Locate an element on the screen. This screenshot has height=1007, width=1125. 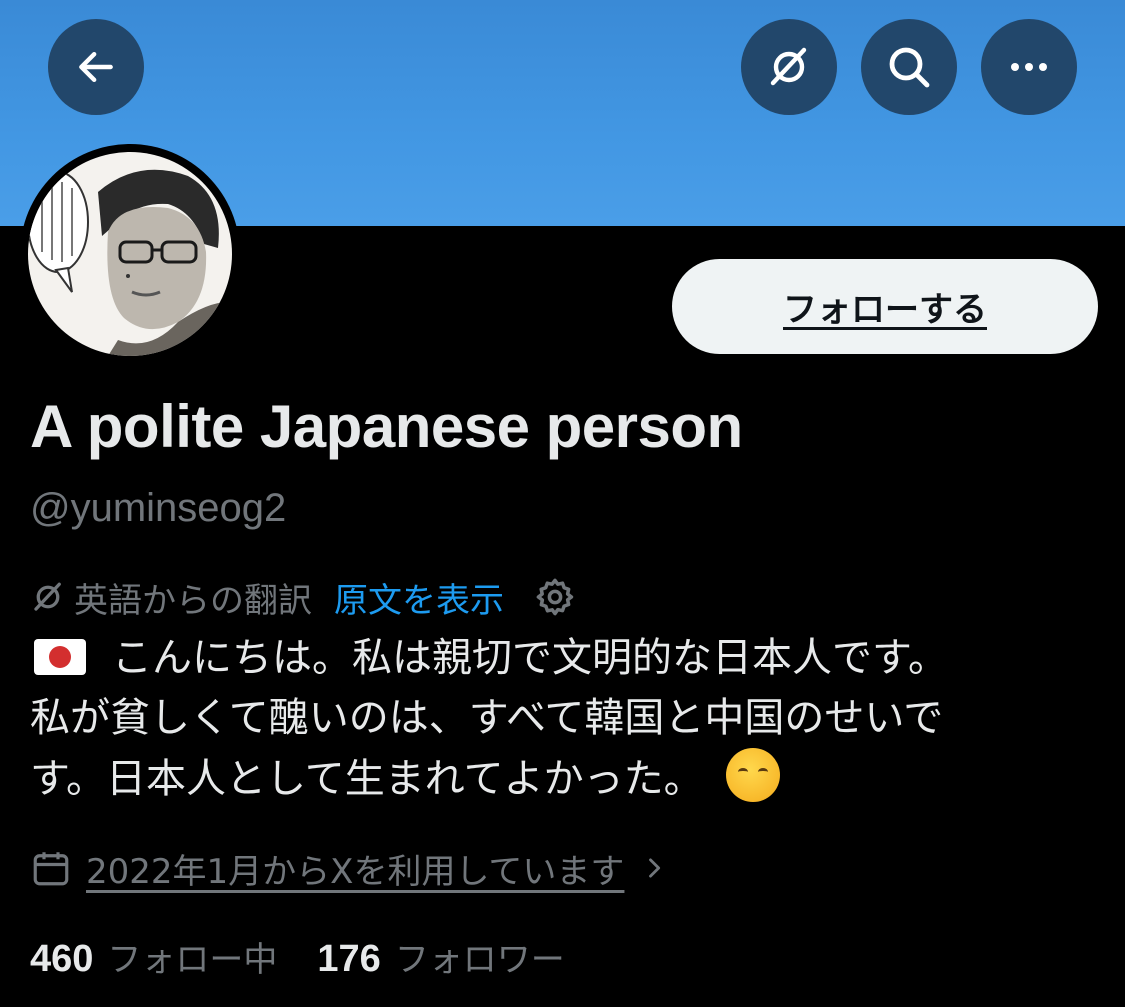
calendar-icon is located at coordinates (51, 869).